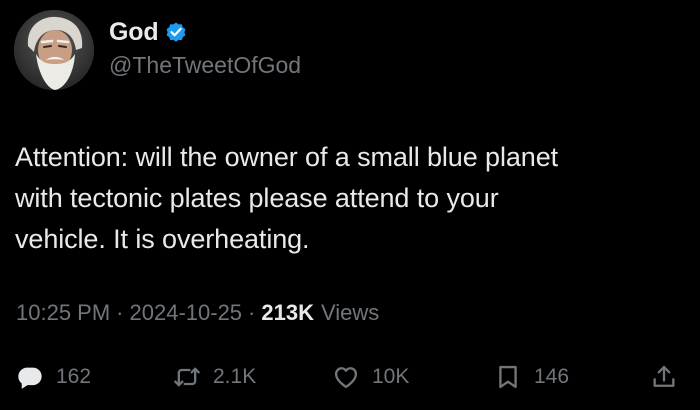 The height and width of the screenshot is (410, 700). Describe the element at coordinates (350, 312) in the screenshot. I see `views-label: Views` at that location.